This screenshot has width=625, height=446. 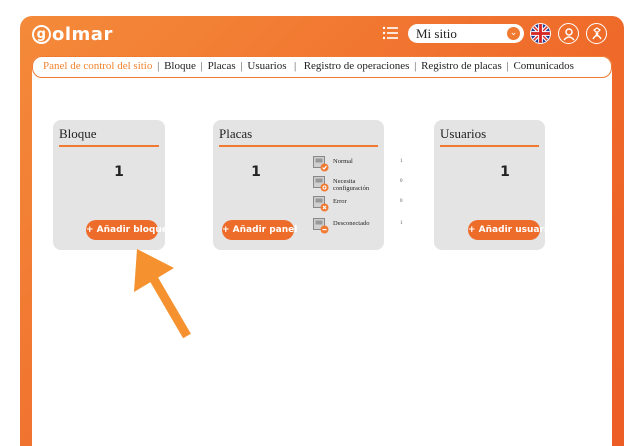 I want to click on usuarios-card: Usuarios 1 + Añadir usuario, so click(x=493, y=185).